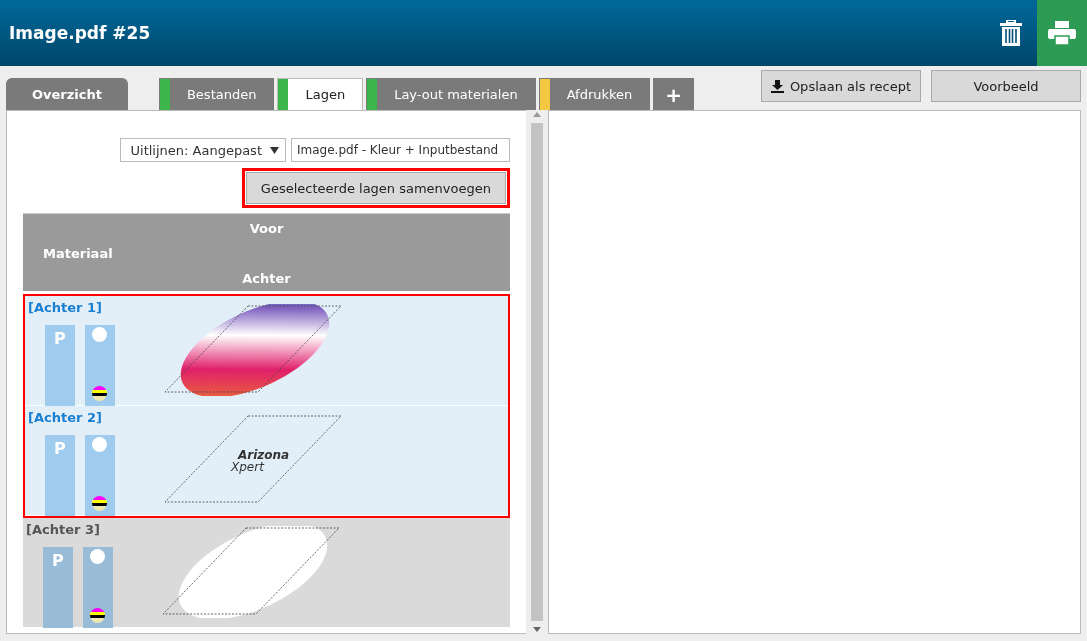  What do you see at coordinates (65, 307) in the screenshot?
I see `layer-name: [Achter 1]` at bounding box center [65, 307].